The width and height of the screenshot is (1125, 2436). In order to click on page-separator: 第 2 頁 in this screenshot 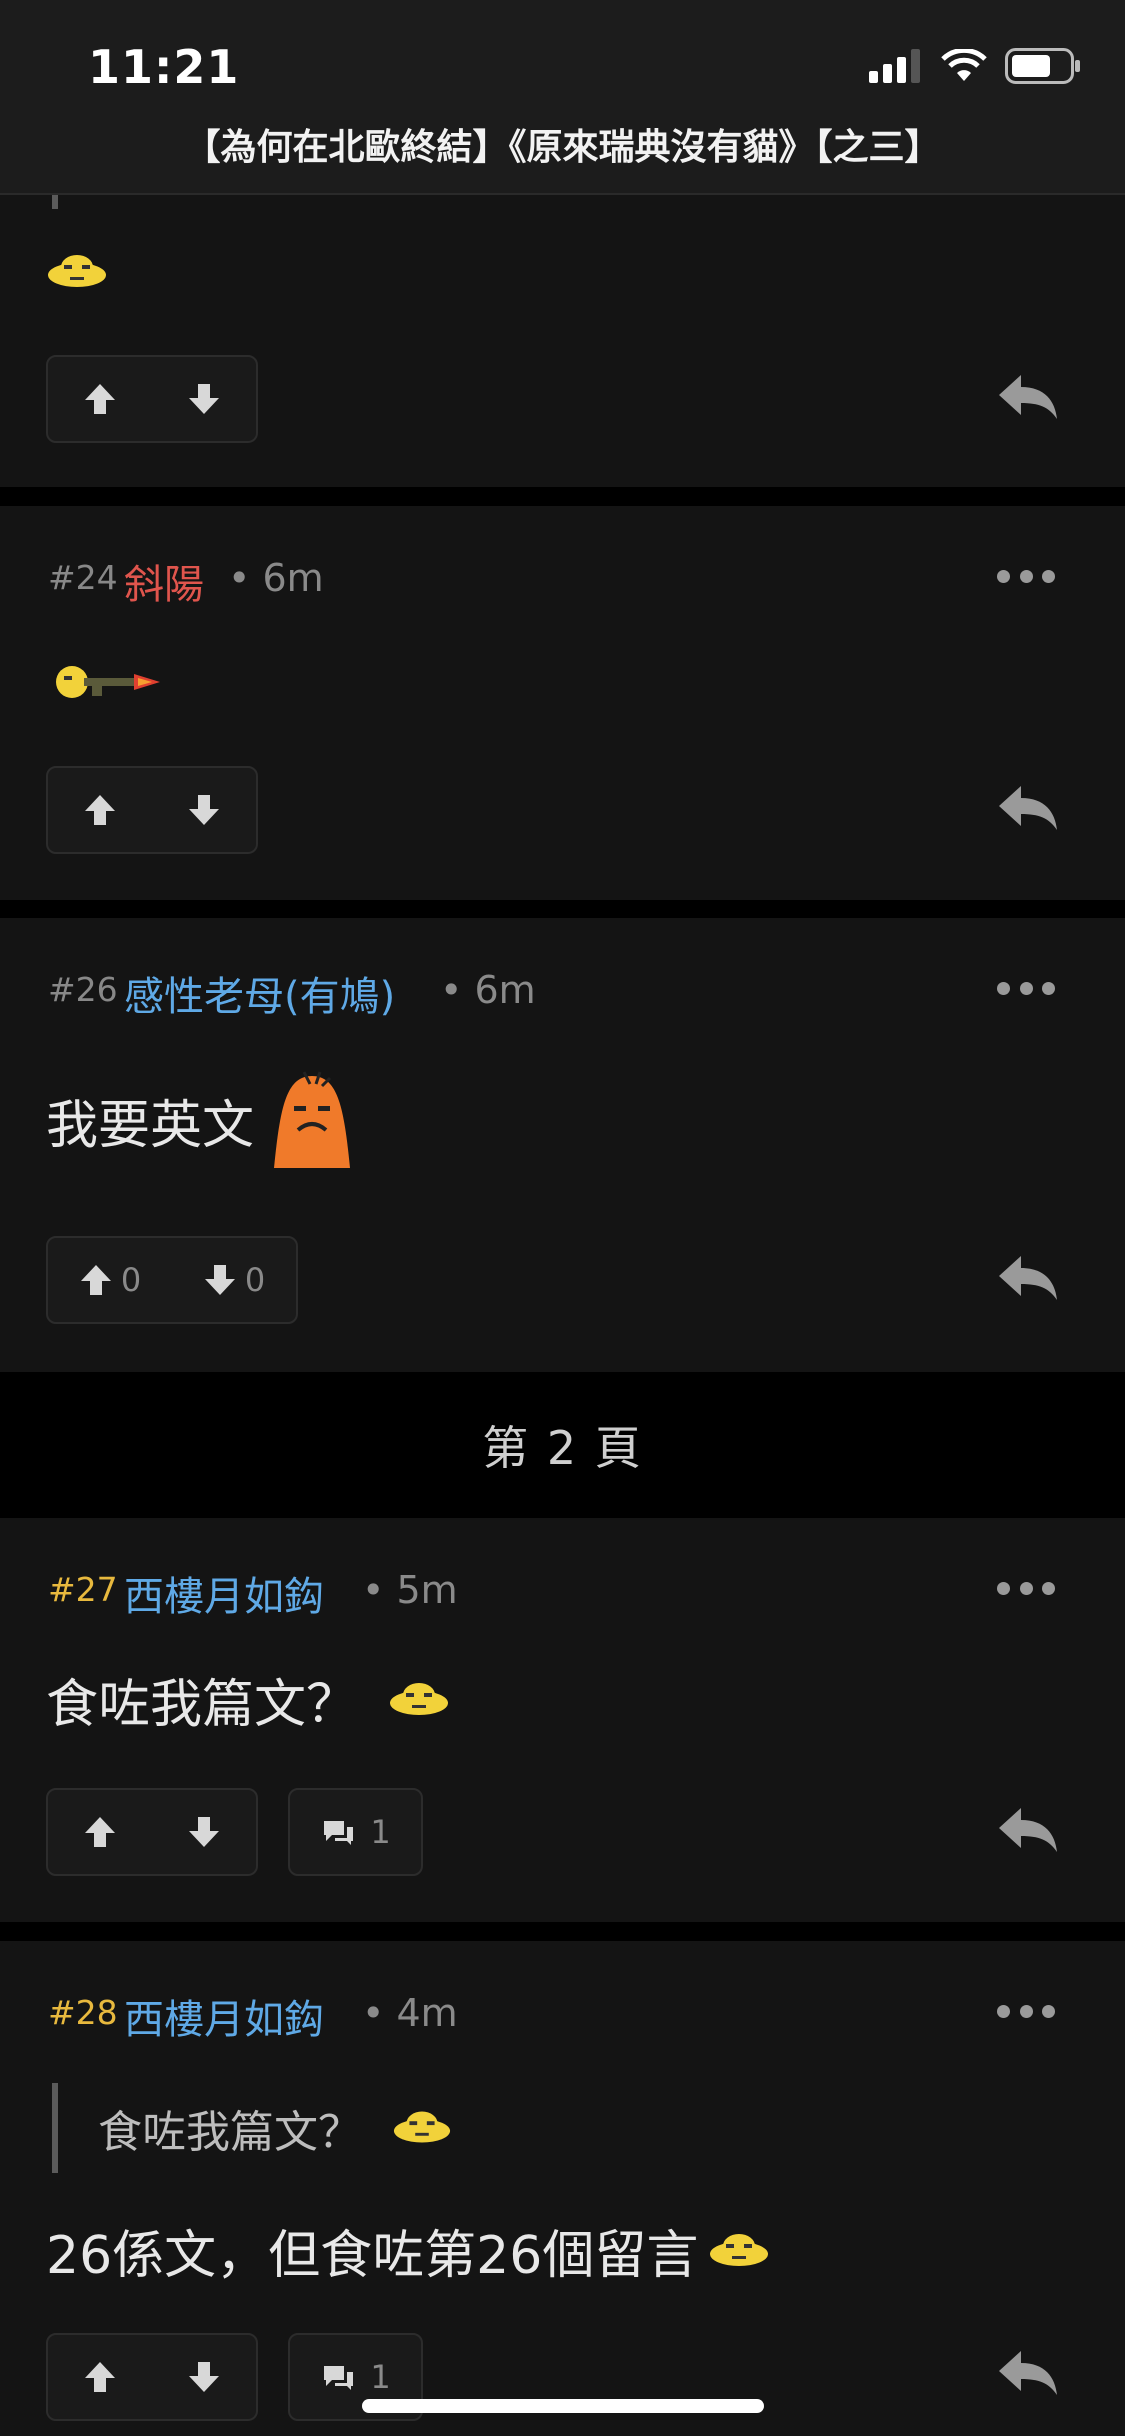, I will do `click(562, 1445)`.